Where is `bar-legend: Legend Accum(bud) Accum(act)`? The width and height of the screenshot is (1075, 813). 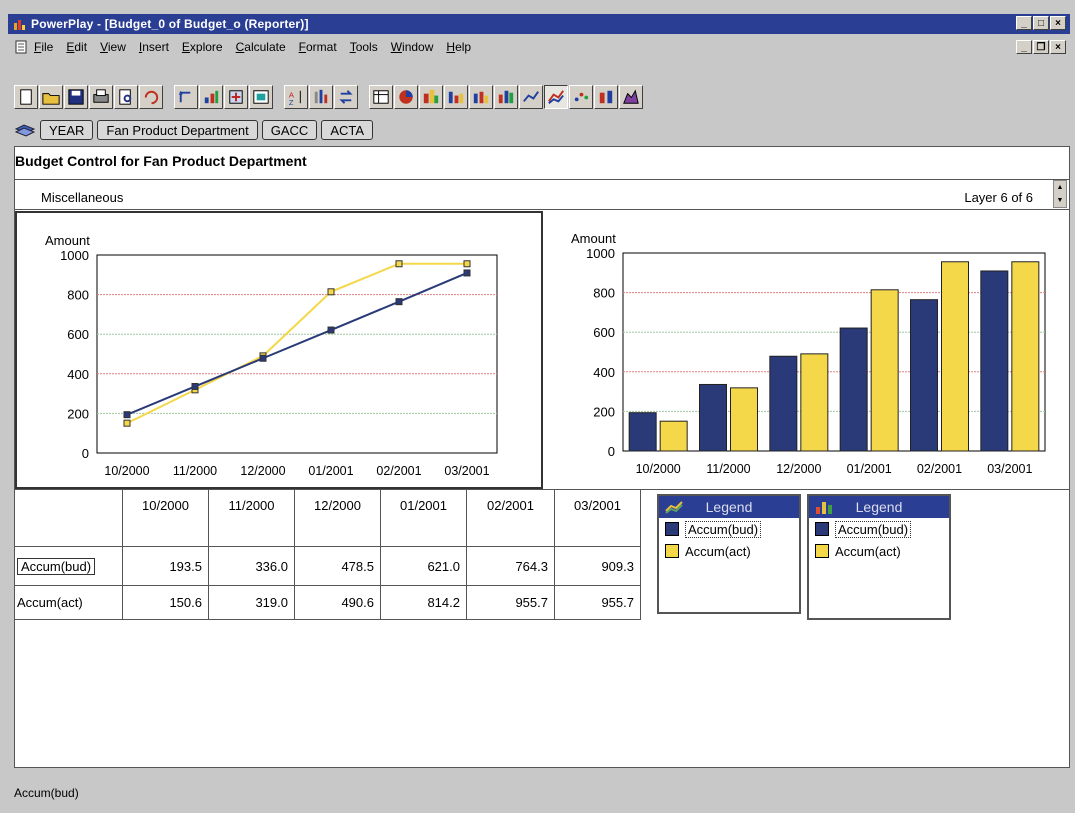 bar-legend: Legend Accum(bud) Accum(act) is located at coordinates (879, 557).